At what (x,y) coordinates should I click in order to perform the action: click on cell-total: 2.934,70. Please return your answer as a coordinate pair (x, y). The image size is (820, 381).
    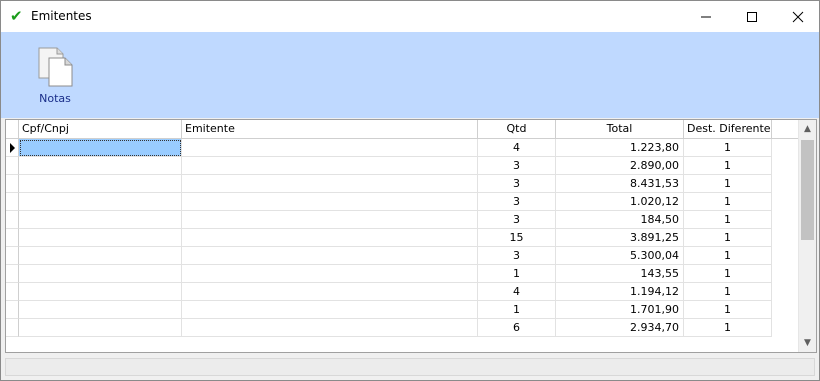
    Looking at the image, I should click on (620, 328).